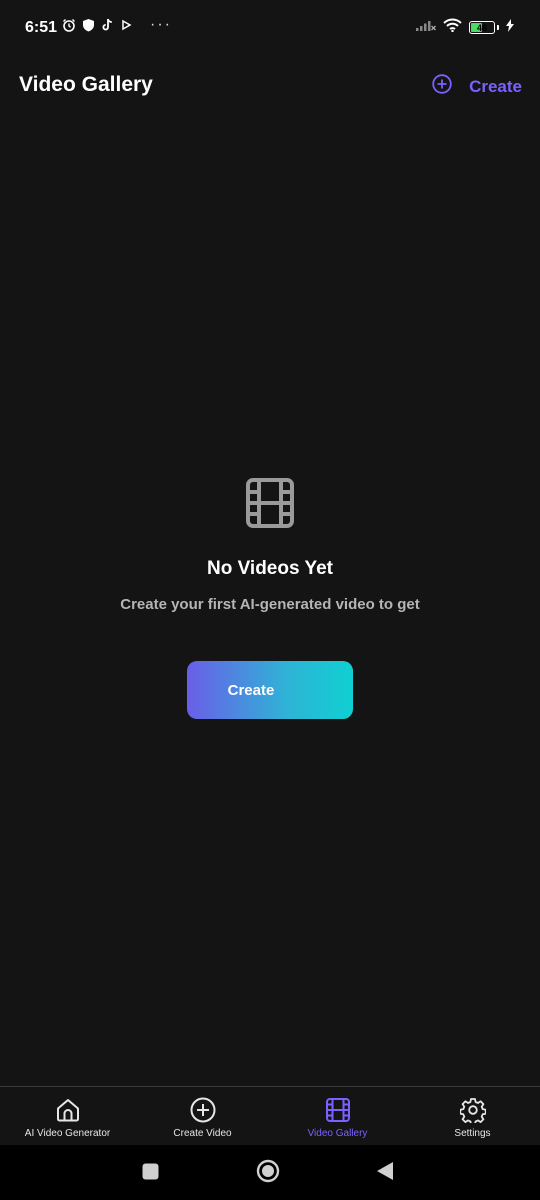 This screenshot has width=540, height=1200. Describe the element at coordinates (270, 85) in the screenshot. I see `app-bar: Video Gallery Create` at that location.